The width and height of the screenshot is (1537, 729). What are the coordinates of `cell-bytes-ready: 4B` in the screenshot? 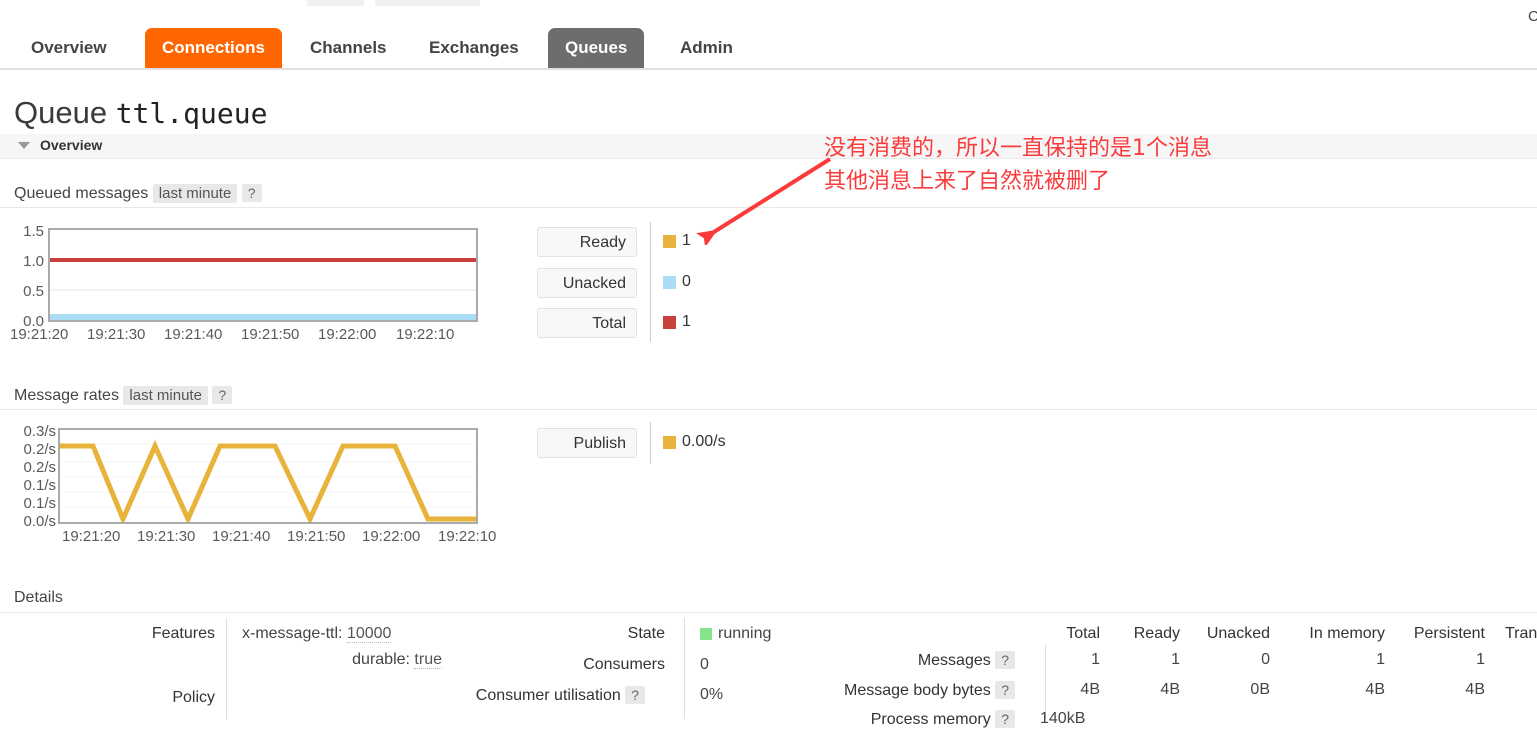 It's located at (1170, 689).